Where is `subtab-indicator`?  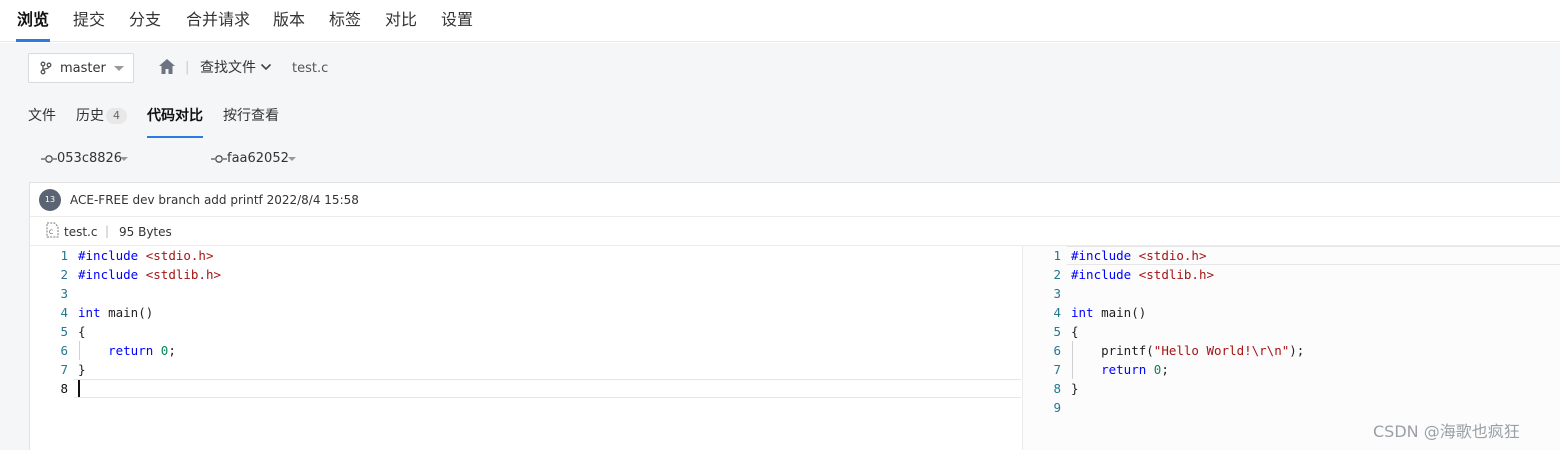
subtab-indicator is located at coordinates (175, 137).